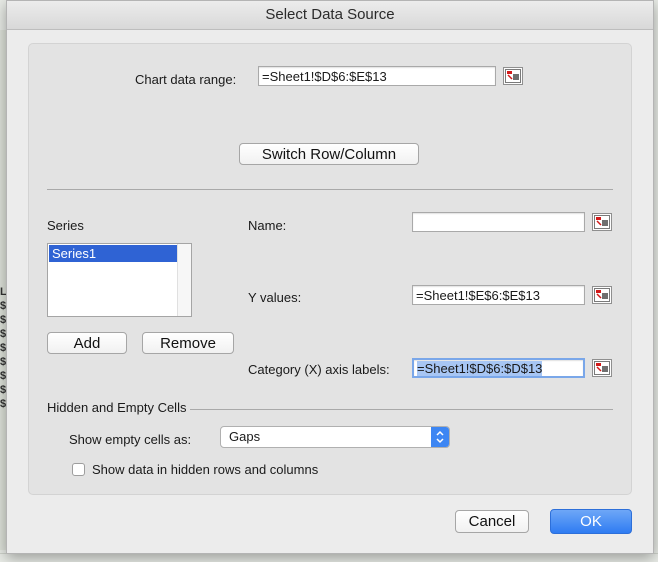 The height and width of the screenshot is (562, 658). I want to click on category-labels-value: =Sheet1!$D$6:$D$13, so click(480, 368).